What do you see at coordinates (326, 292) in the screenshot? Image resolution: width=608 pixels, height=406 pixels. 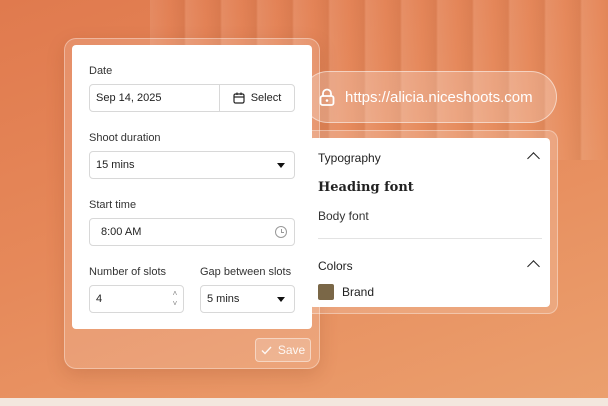 I see `brand-color-swatch` at bounding box center [326, 292].